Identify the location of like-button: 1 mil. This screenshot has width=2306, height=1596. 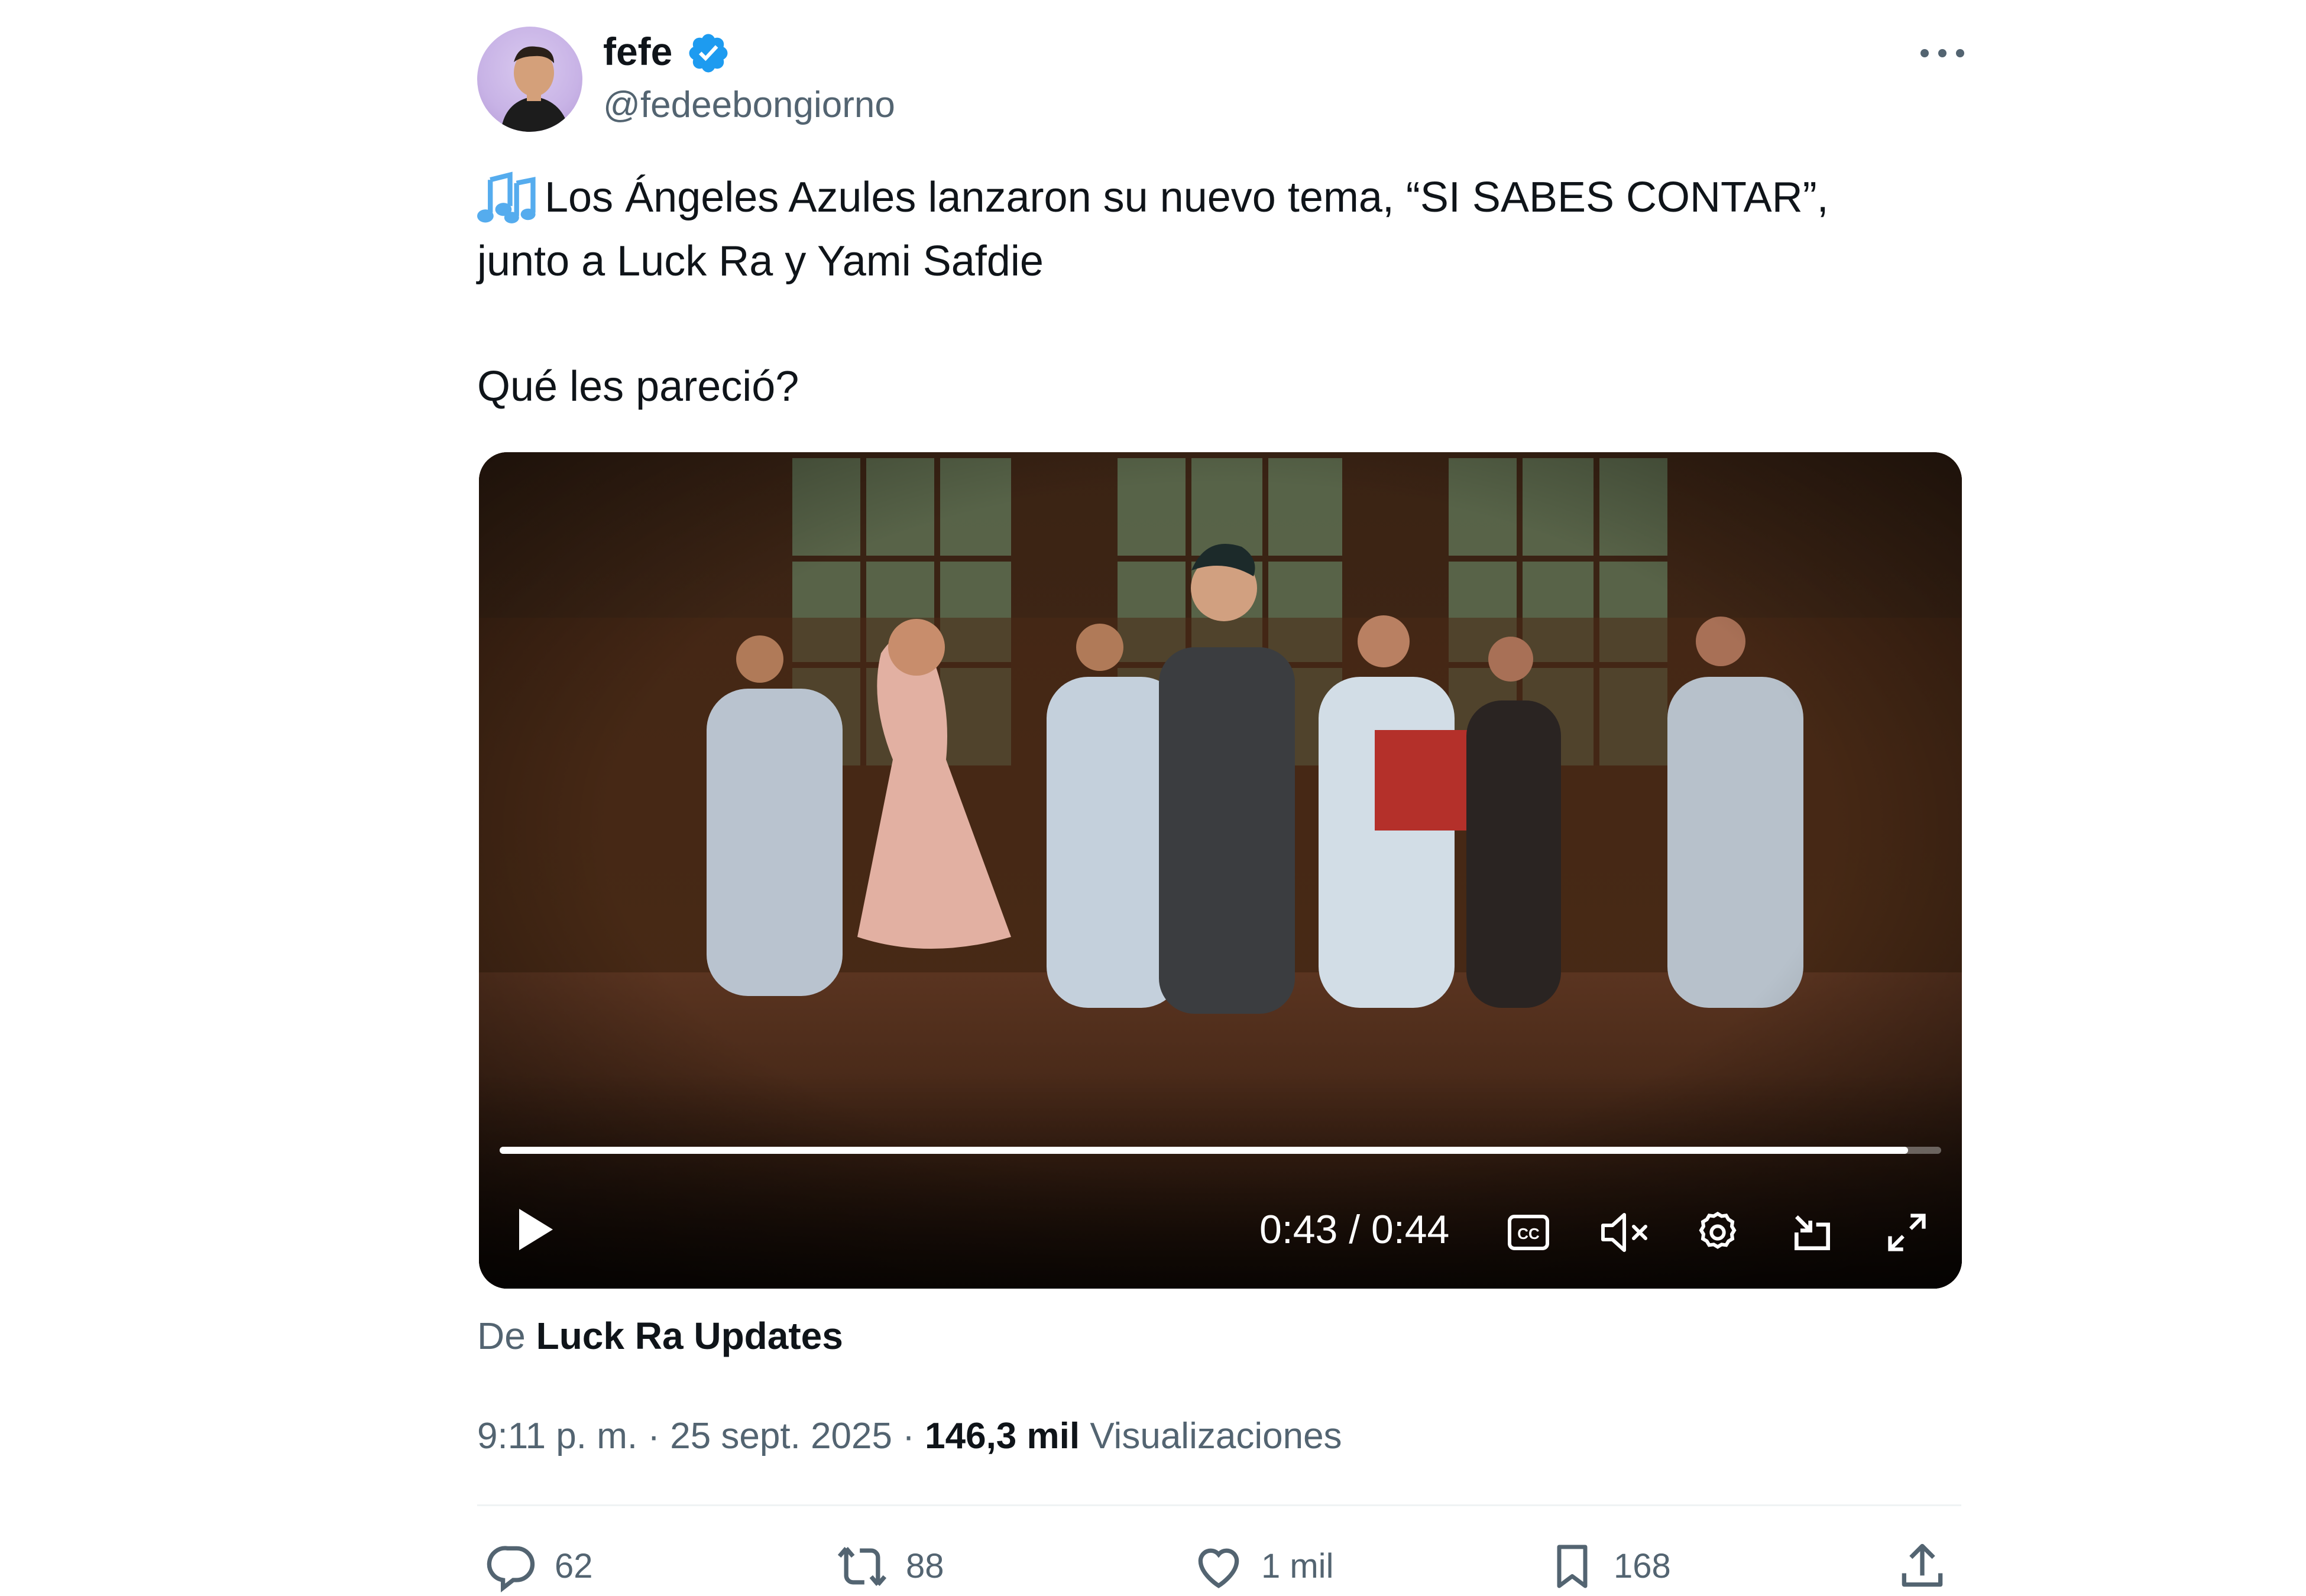
(1262, 1566).